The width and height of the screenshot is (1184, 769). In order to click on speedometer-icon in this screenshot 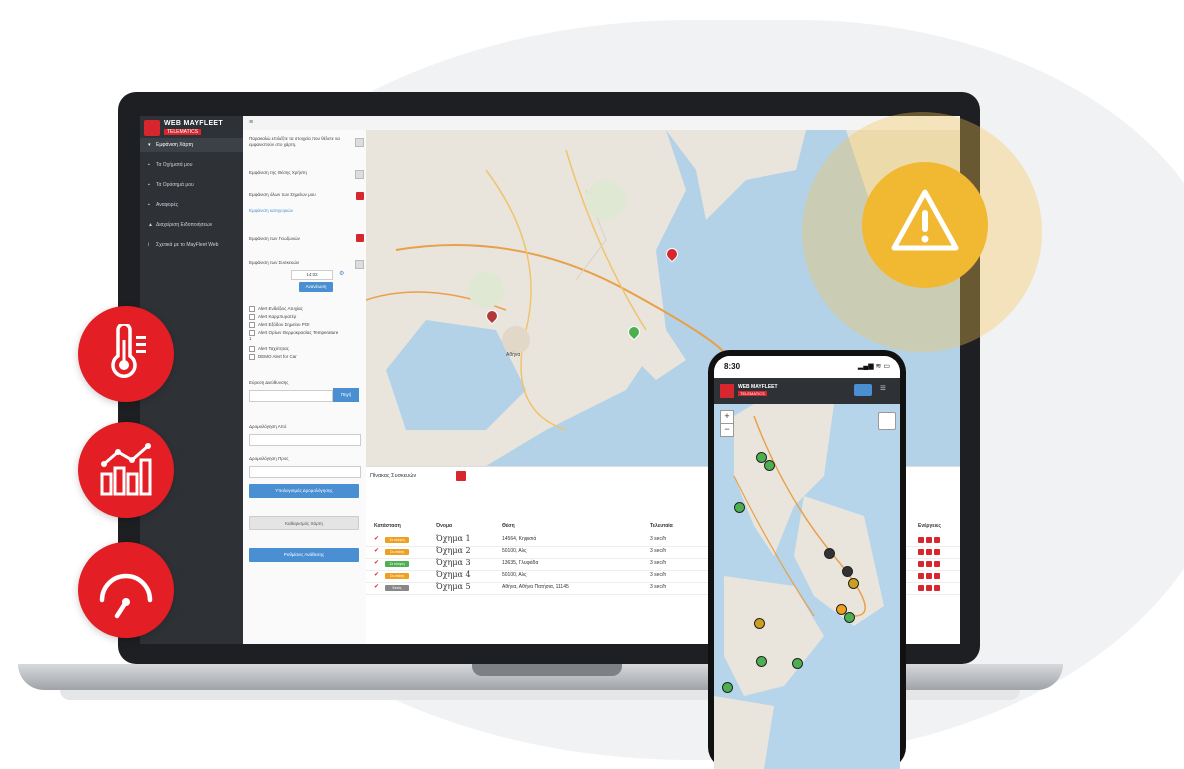, I will do `click(126, 596)`.